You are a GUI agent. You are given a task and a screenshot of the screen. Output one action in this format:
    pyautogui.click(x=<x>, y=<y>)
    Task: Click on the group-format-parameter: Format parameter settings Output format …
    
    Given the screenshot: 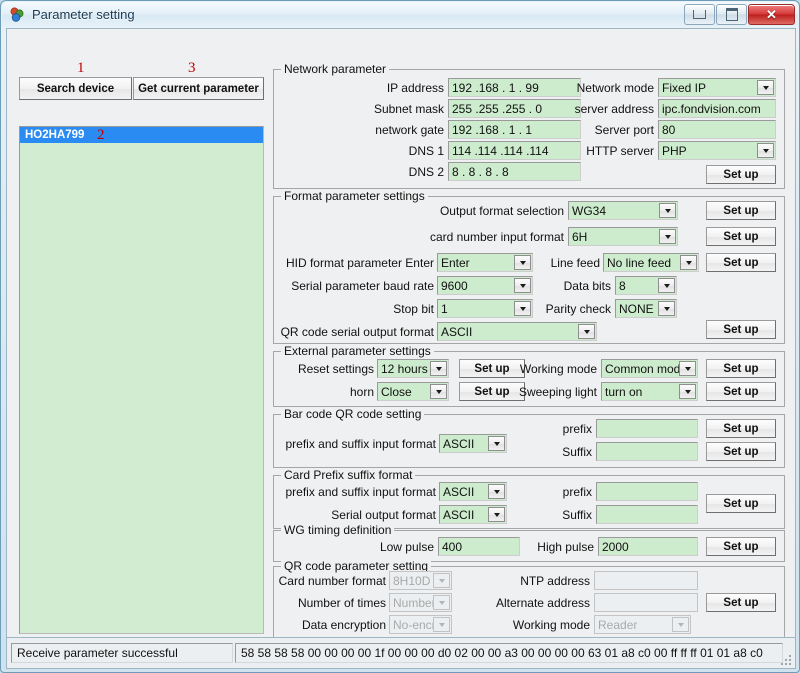 What is the action you would take?
    pyautogui.click(x=529, y=266)
    